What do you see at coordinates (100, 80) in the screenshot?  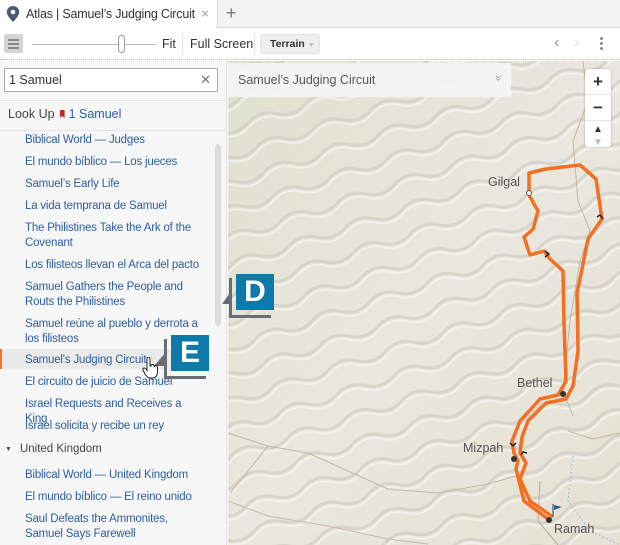 I see `search-input` at bounding box center [100, 80].